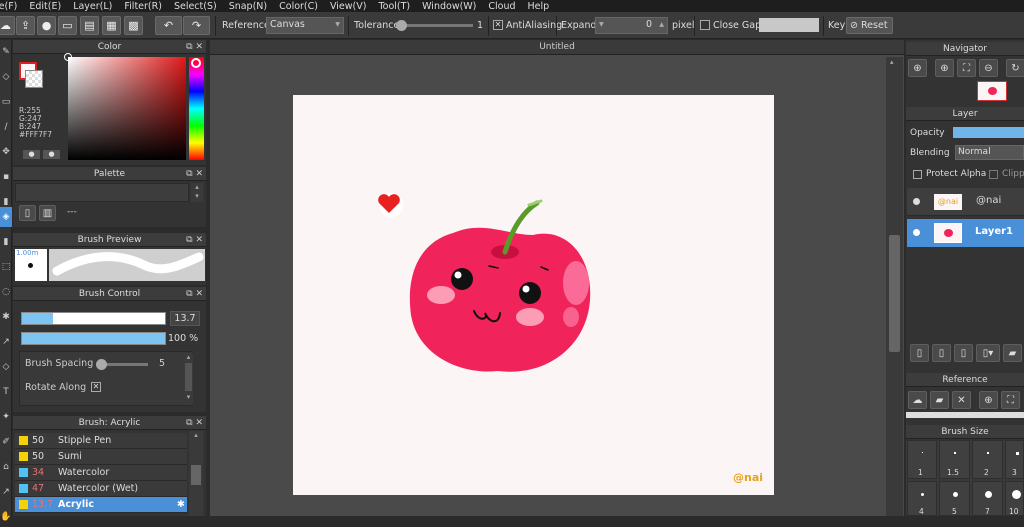 Image resolution: width=1024 pixels, height=527 pixels. I want to click on folder-icon: ▰, so click(1012, 353).